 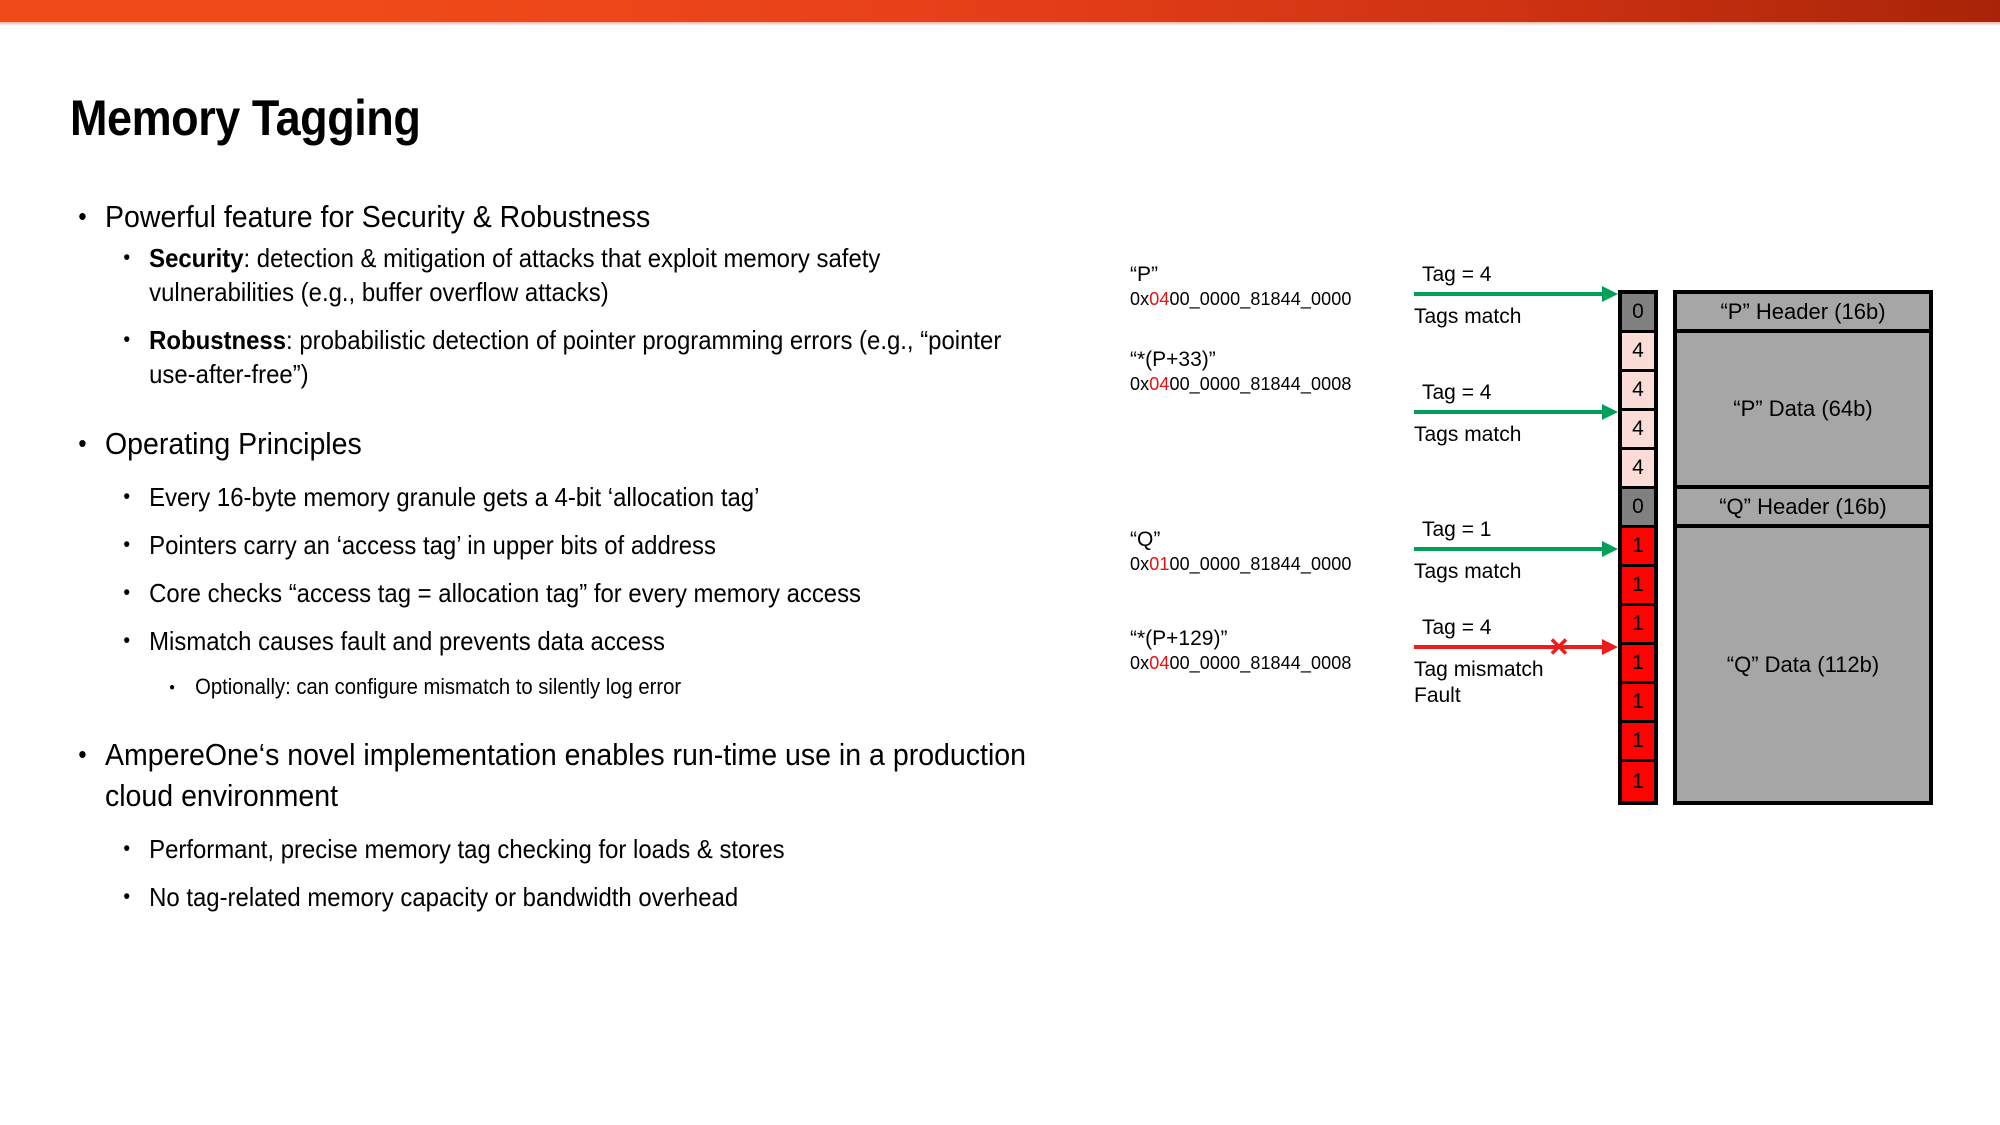 I want to click on pointer-address-p: 0x0400_0000_81844_0000, so click(x=1240, y=299).